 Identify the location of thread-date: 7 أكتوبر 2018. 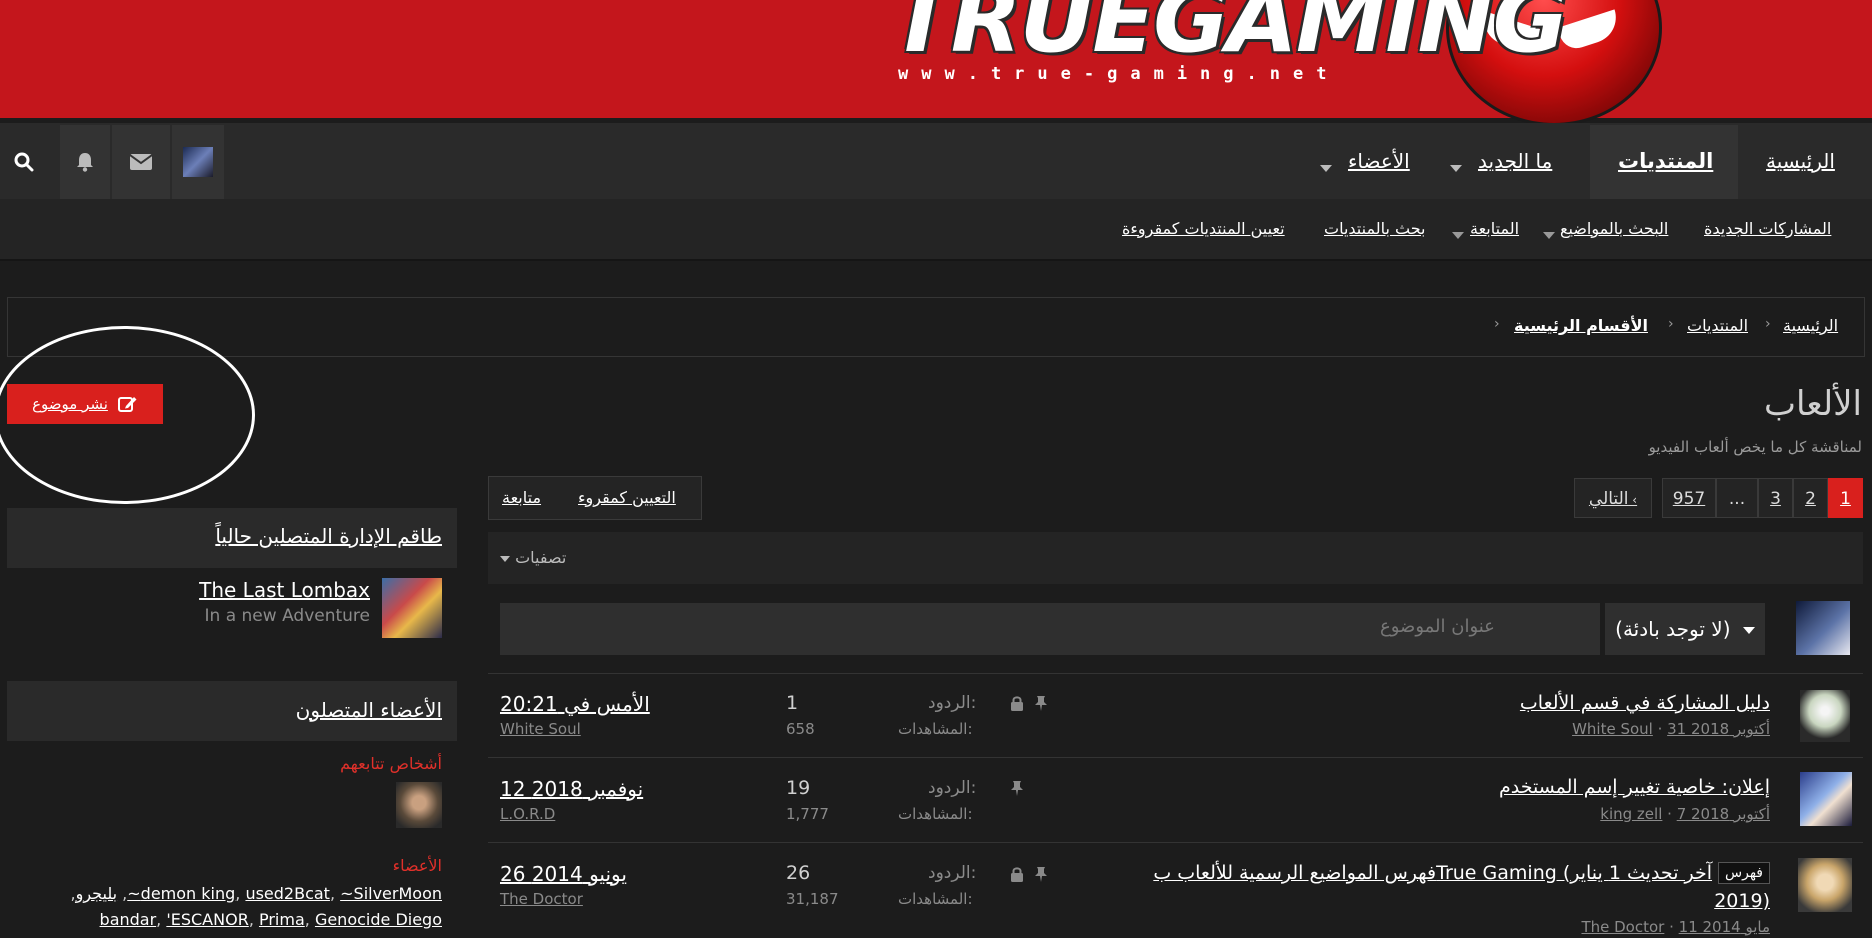
(1723, 814).